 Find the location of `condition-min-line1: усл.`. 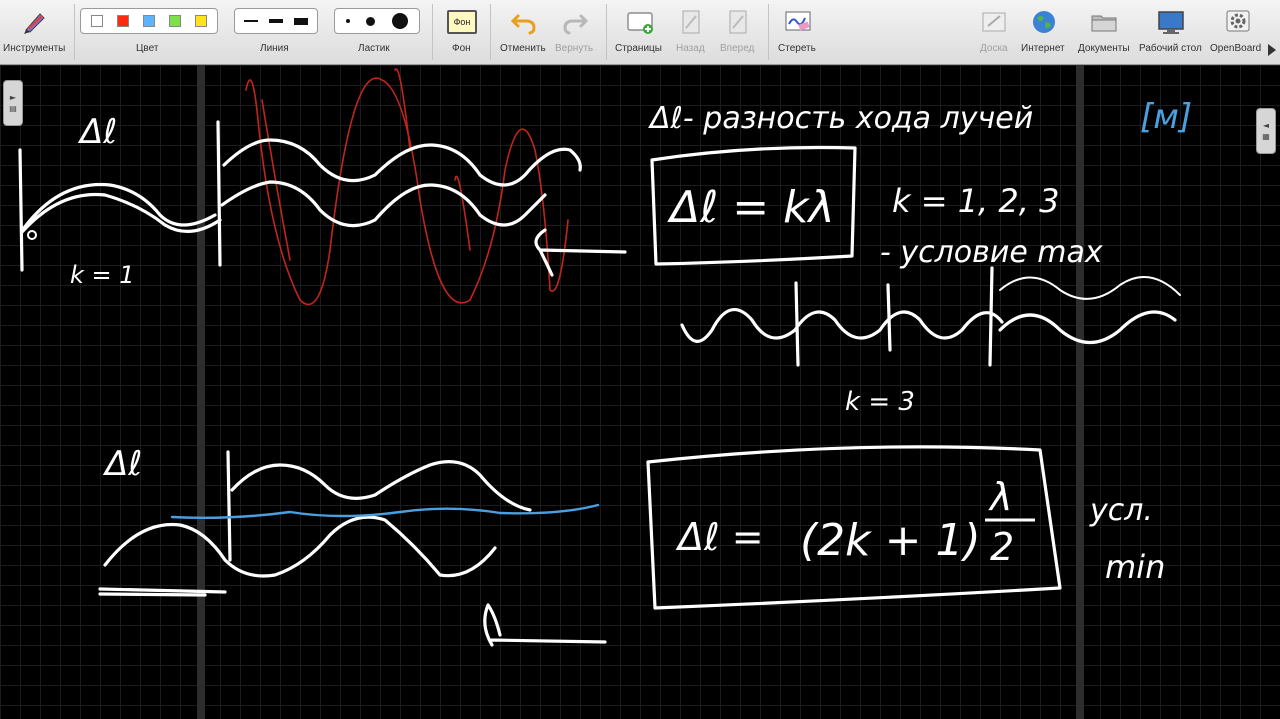

condition-min-line1: усл. is located at coordinates (1121, 510).